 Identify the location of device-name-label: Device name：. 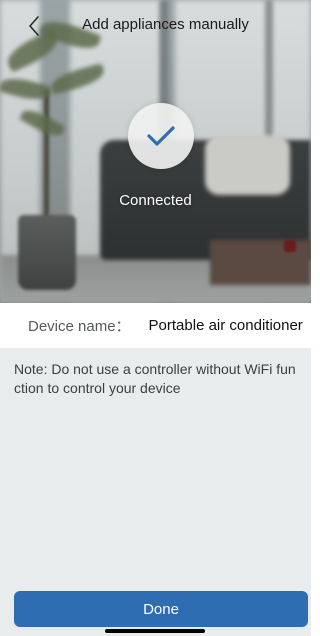
(79, 326).